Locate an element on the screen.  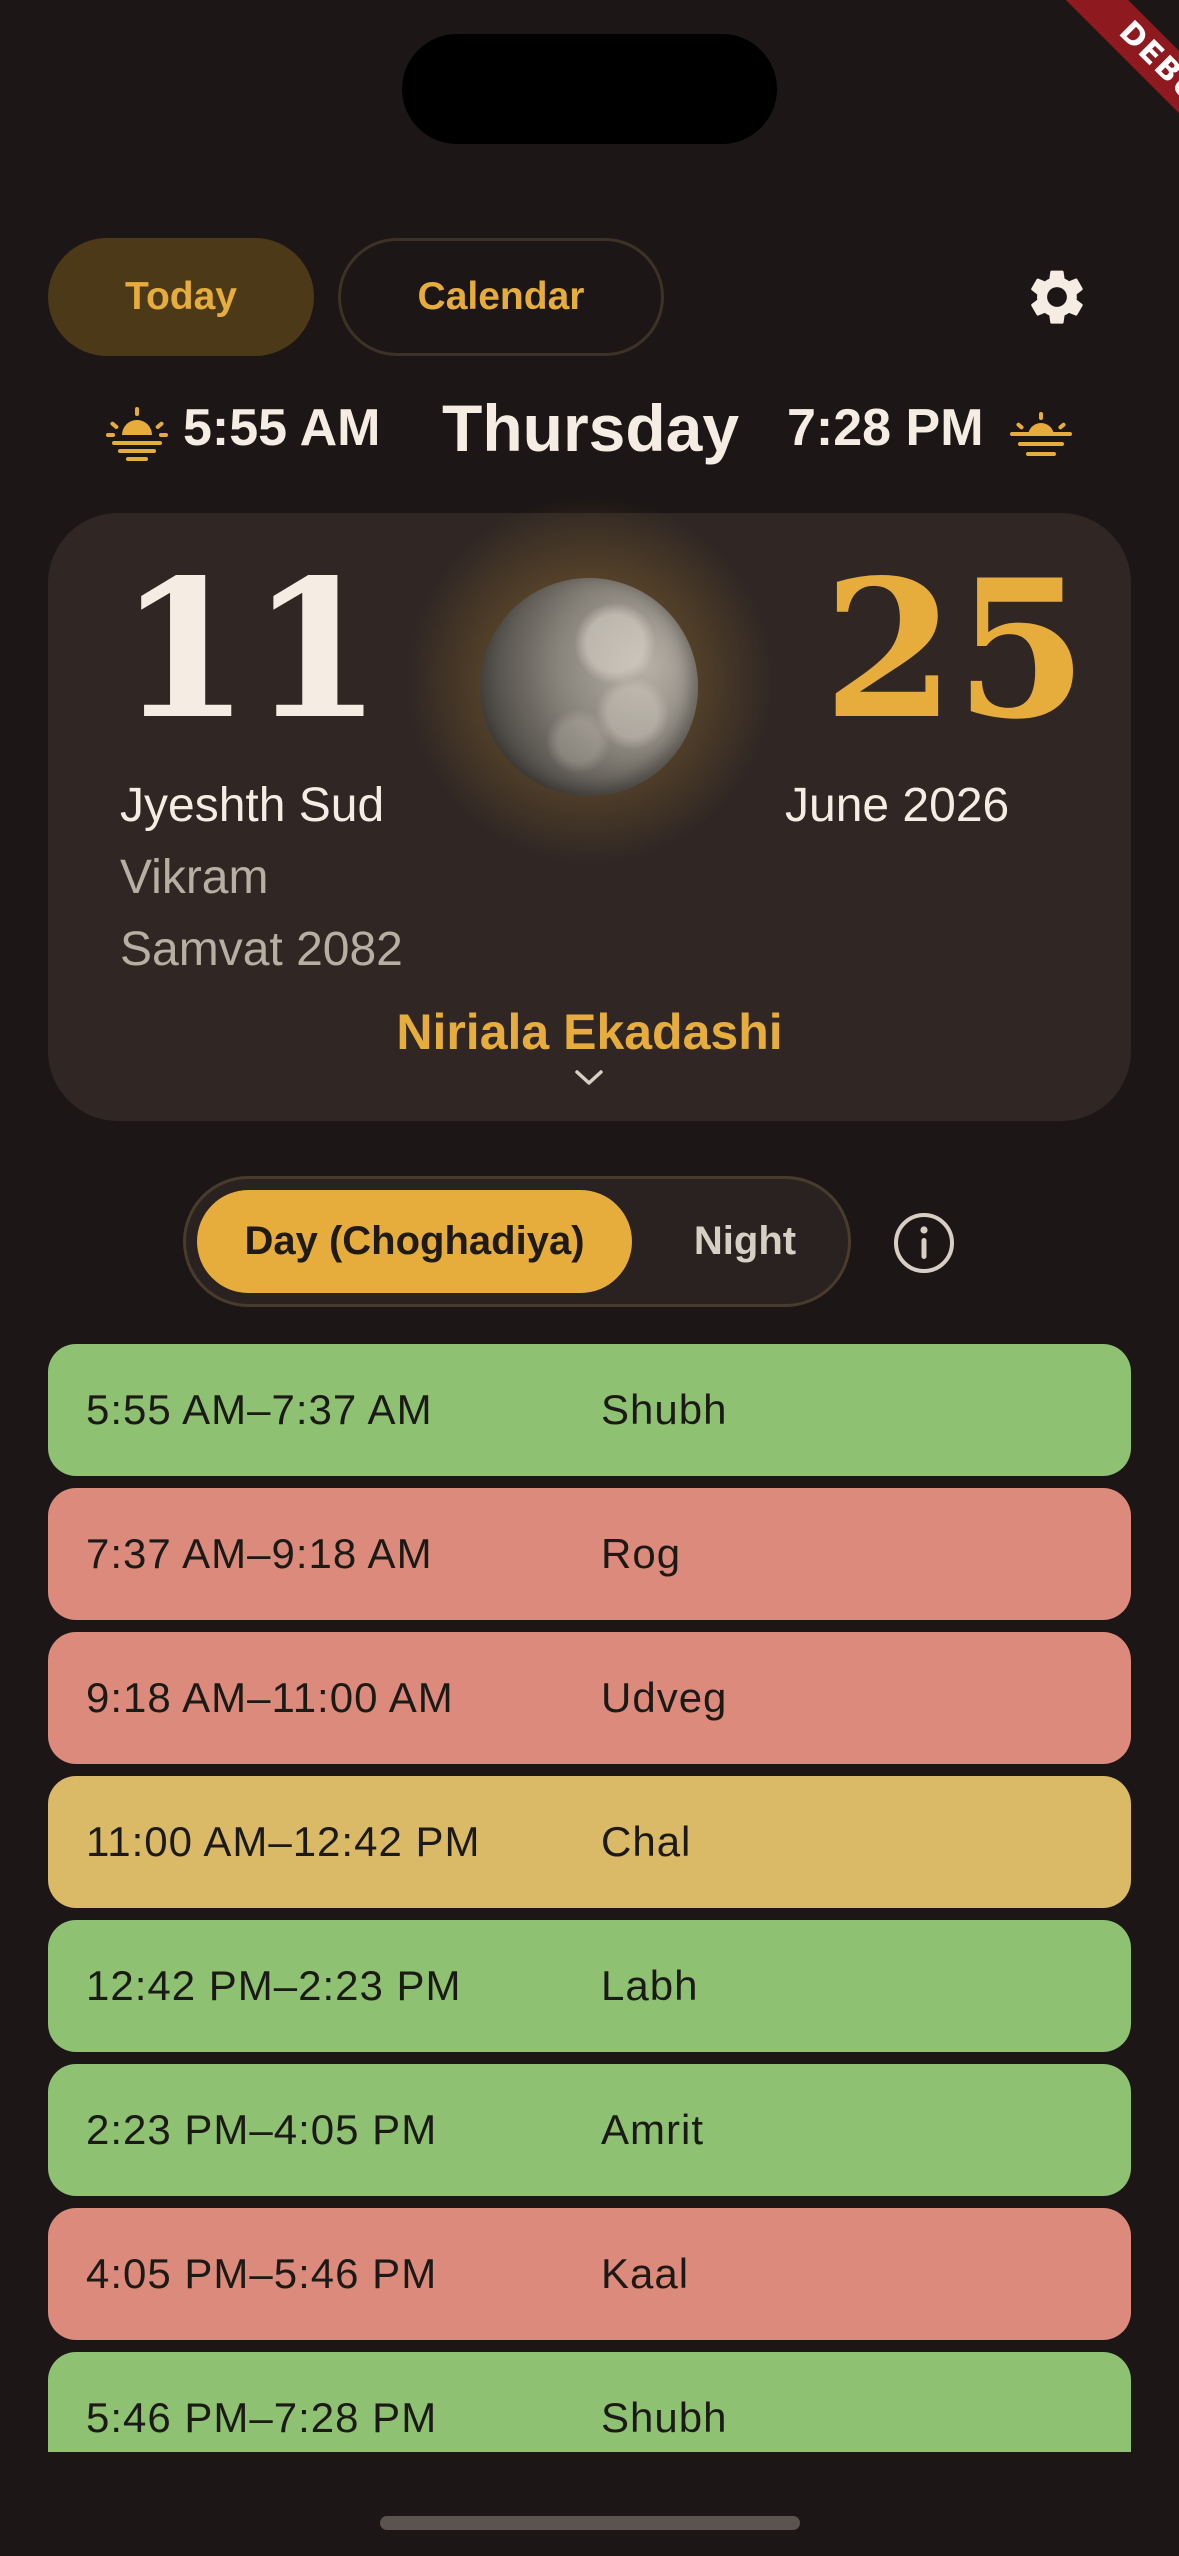
tab-today: Today is located at coordinates (181, 297).